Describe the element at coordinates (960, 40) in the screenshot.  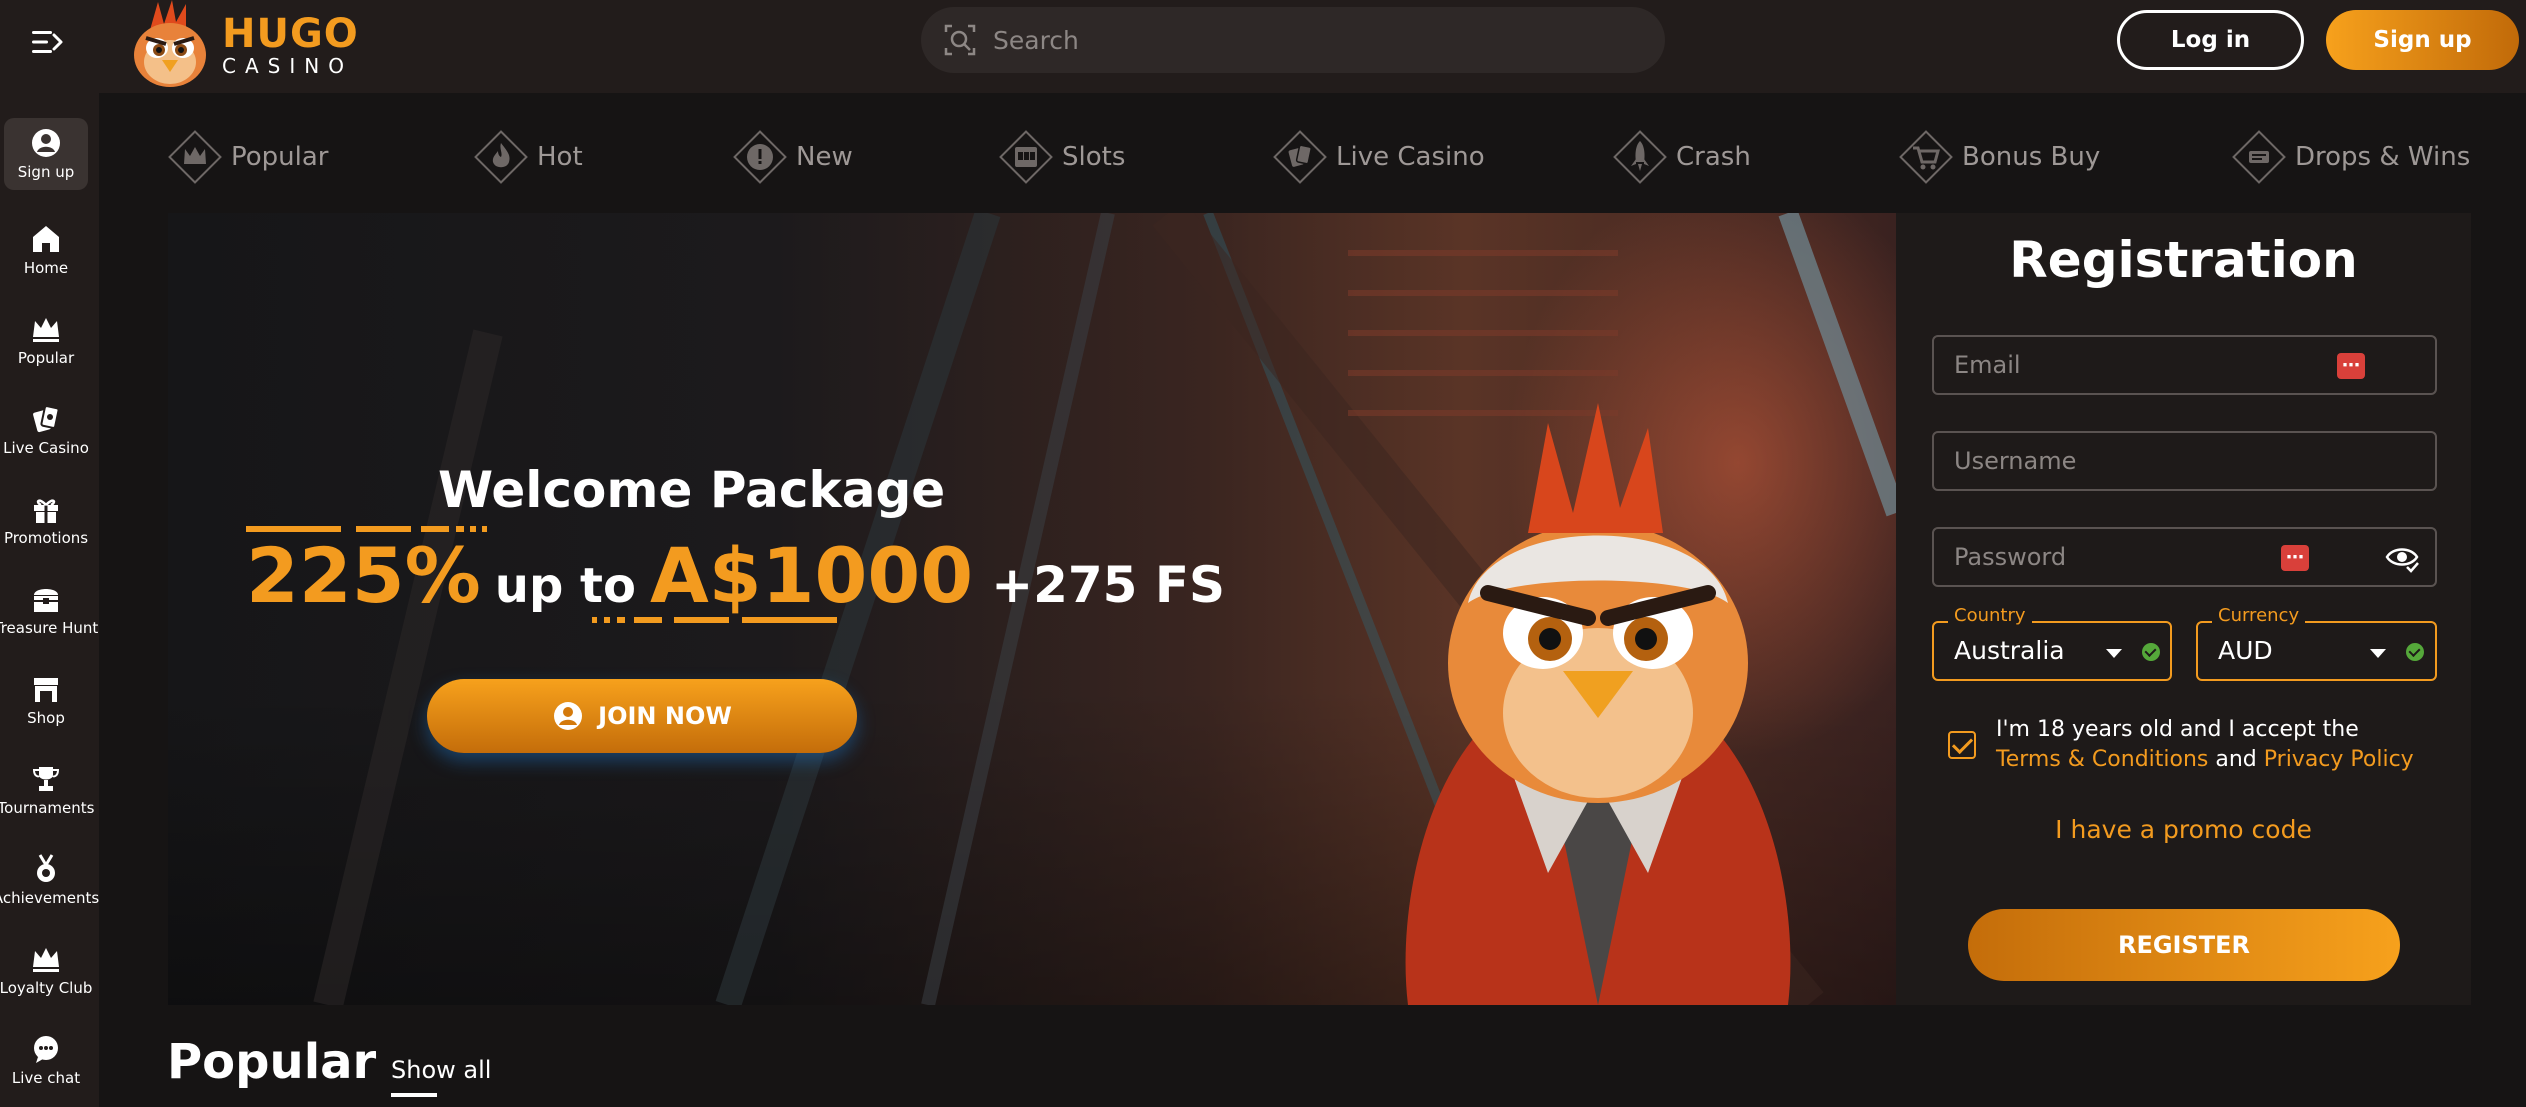
I see `search-icon` at that location.